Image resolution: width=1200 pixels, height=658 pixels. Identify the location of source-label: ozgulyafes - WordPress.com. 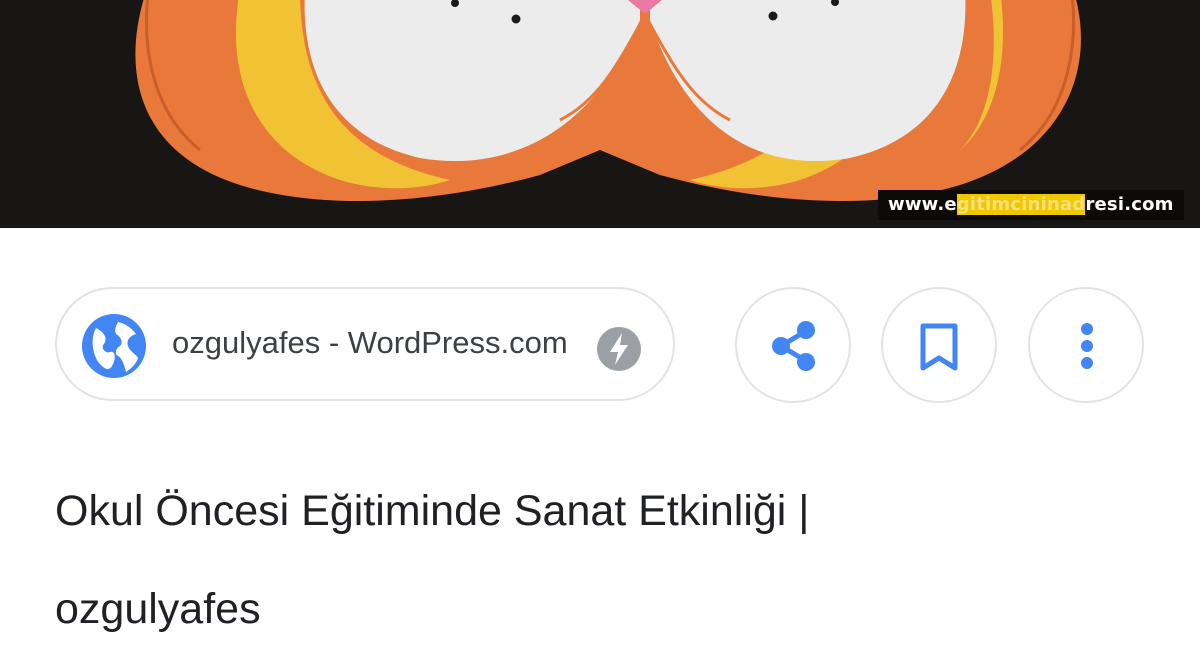
(370, 342).